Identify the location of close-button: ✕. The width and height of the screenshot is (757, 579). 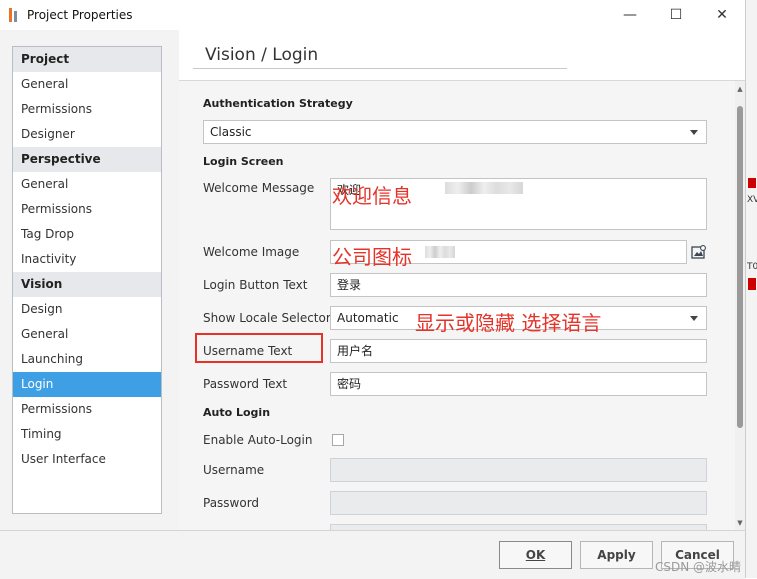
(722, 15).